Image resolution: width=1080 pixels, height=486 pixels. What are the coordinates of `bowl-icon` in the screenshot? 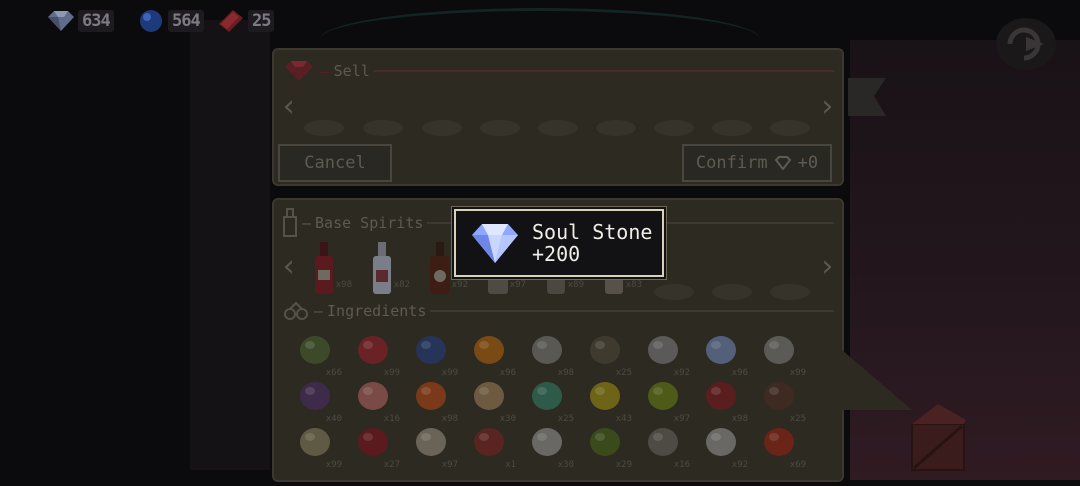 It's located at (605, 350).